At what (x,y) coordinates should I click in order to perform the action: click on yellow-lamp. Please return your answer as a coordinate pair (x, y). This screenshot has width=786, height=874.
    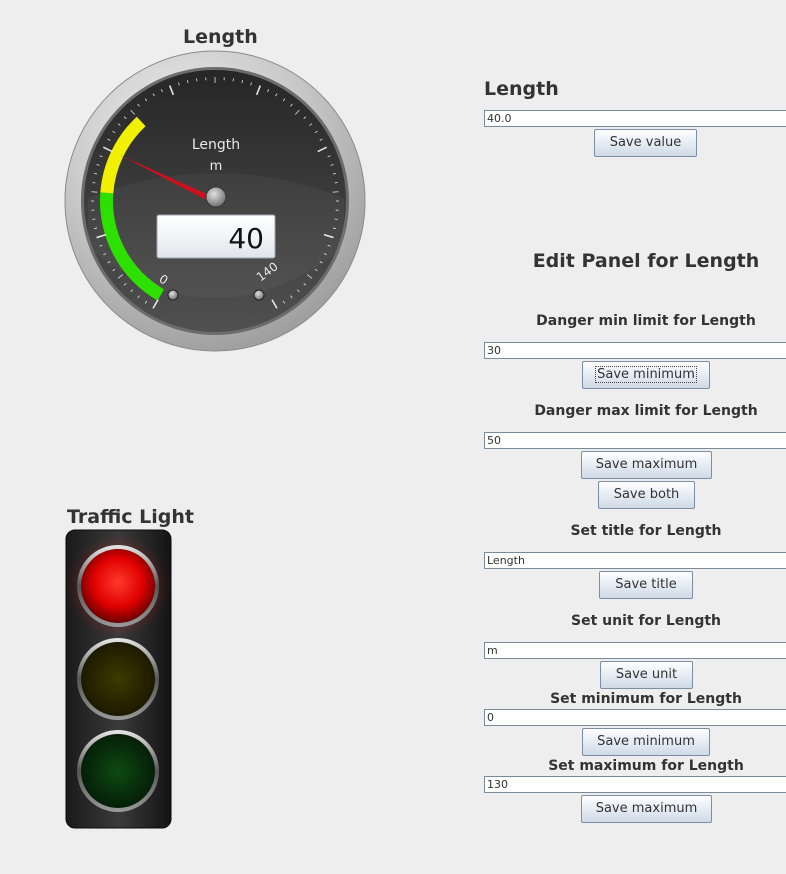
    Looking at the image, I should click on (118, 679).